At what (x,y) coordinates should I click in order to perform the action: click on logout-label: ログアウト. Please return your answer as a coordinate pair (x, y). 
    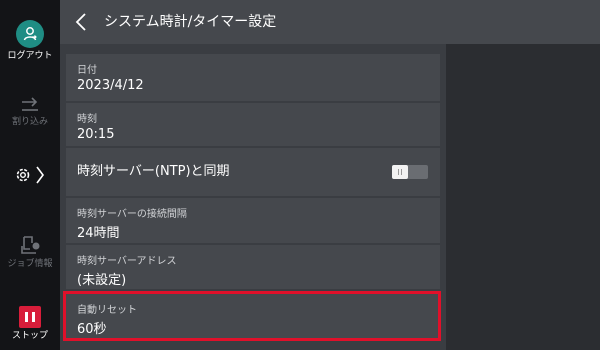
    Looking at the image, I should click on (30, 56).